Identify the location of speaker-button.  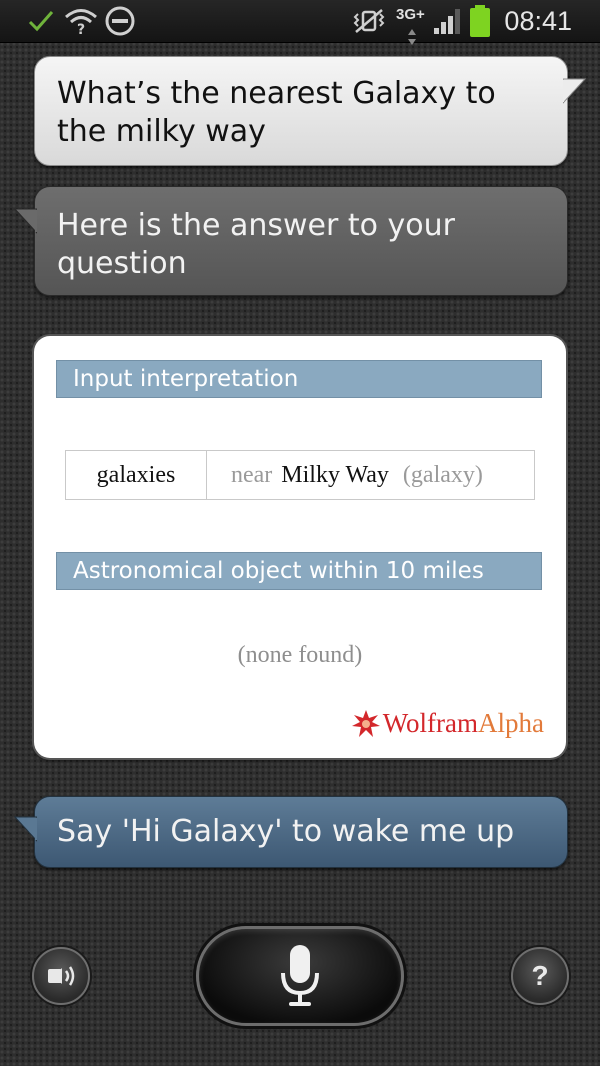
(61, 976).